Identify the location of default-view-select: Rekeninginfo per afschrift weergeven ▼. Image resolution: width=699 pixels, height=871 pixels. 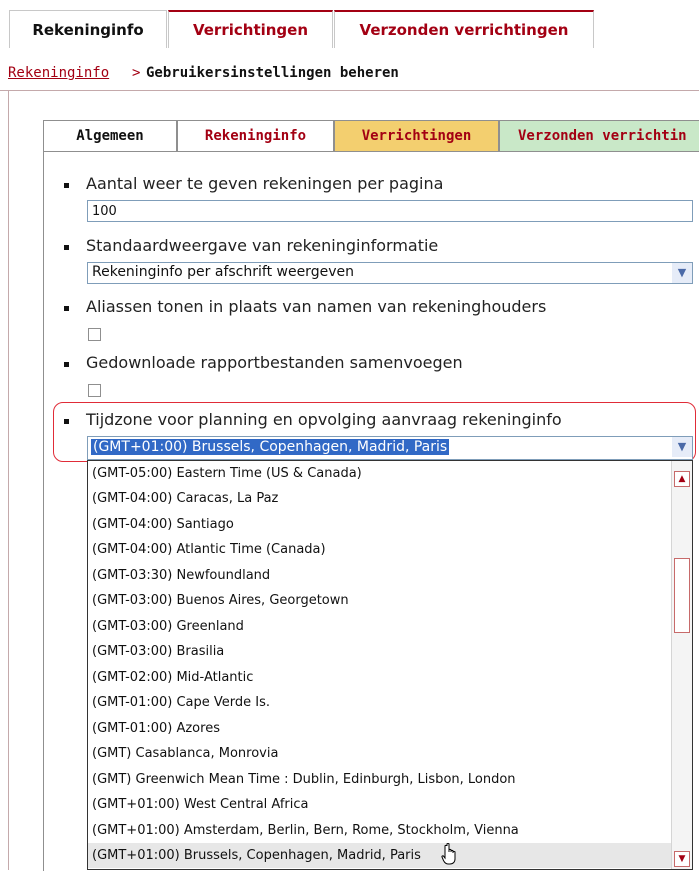
(390, 273).